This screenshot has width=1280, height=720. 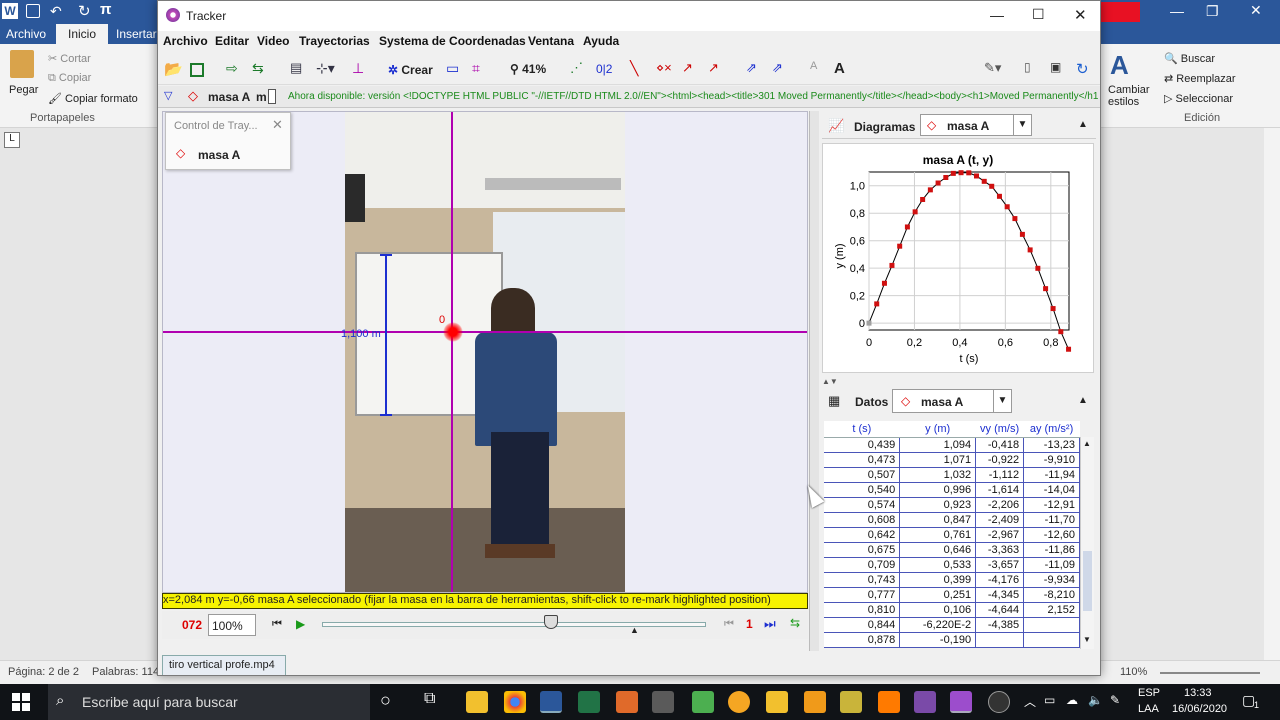 What do you see at coordinates (795, 623) in the screenshot?
I see `loop-icon: ⇆` at bounding box center [795, 623].